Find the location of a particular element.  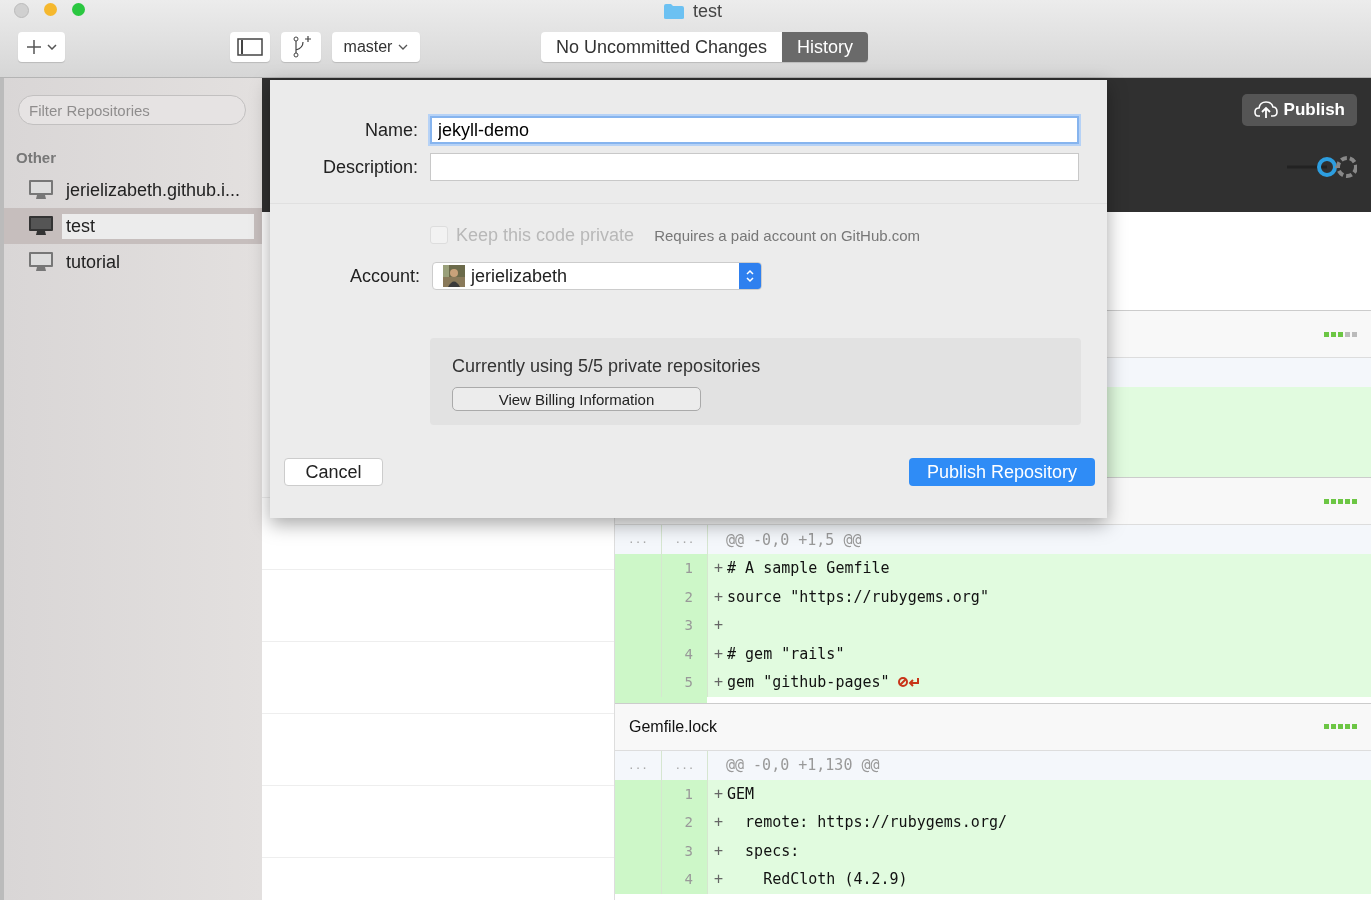

field-label: Account: is located at coordinates (384, 276).